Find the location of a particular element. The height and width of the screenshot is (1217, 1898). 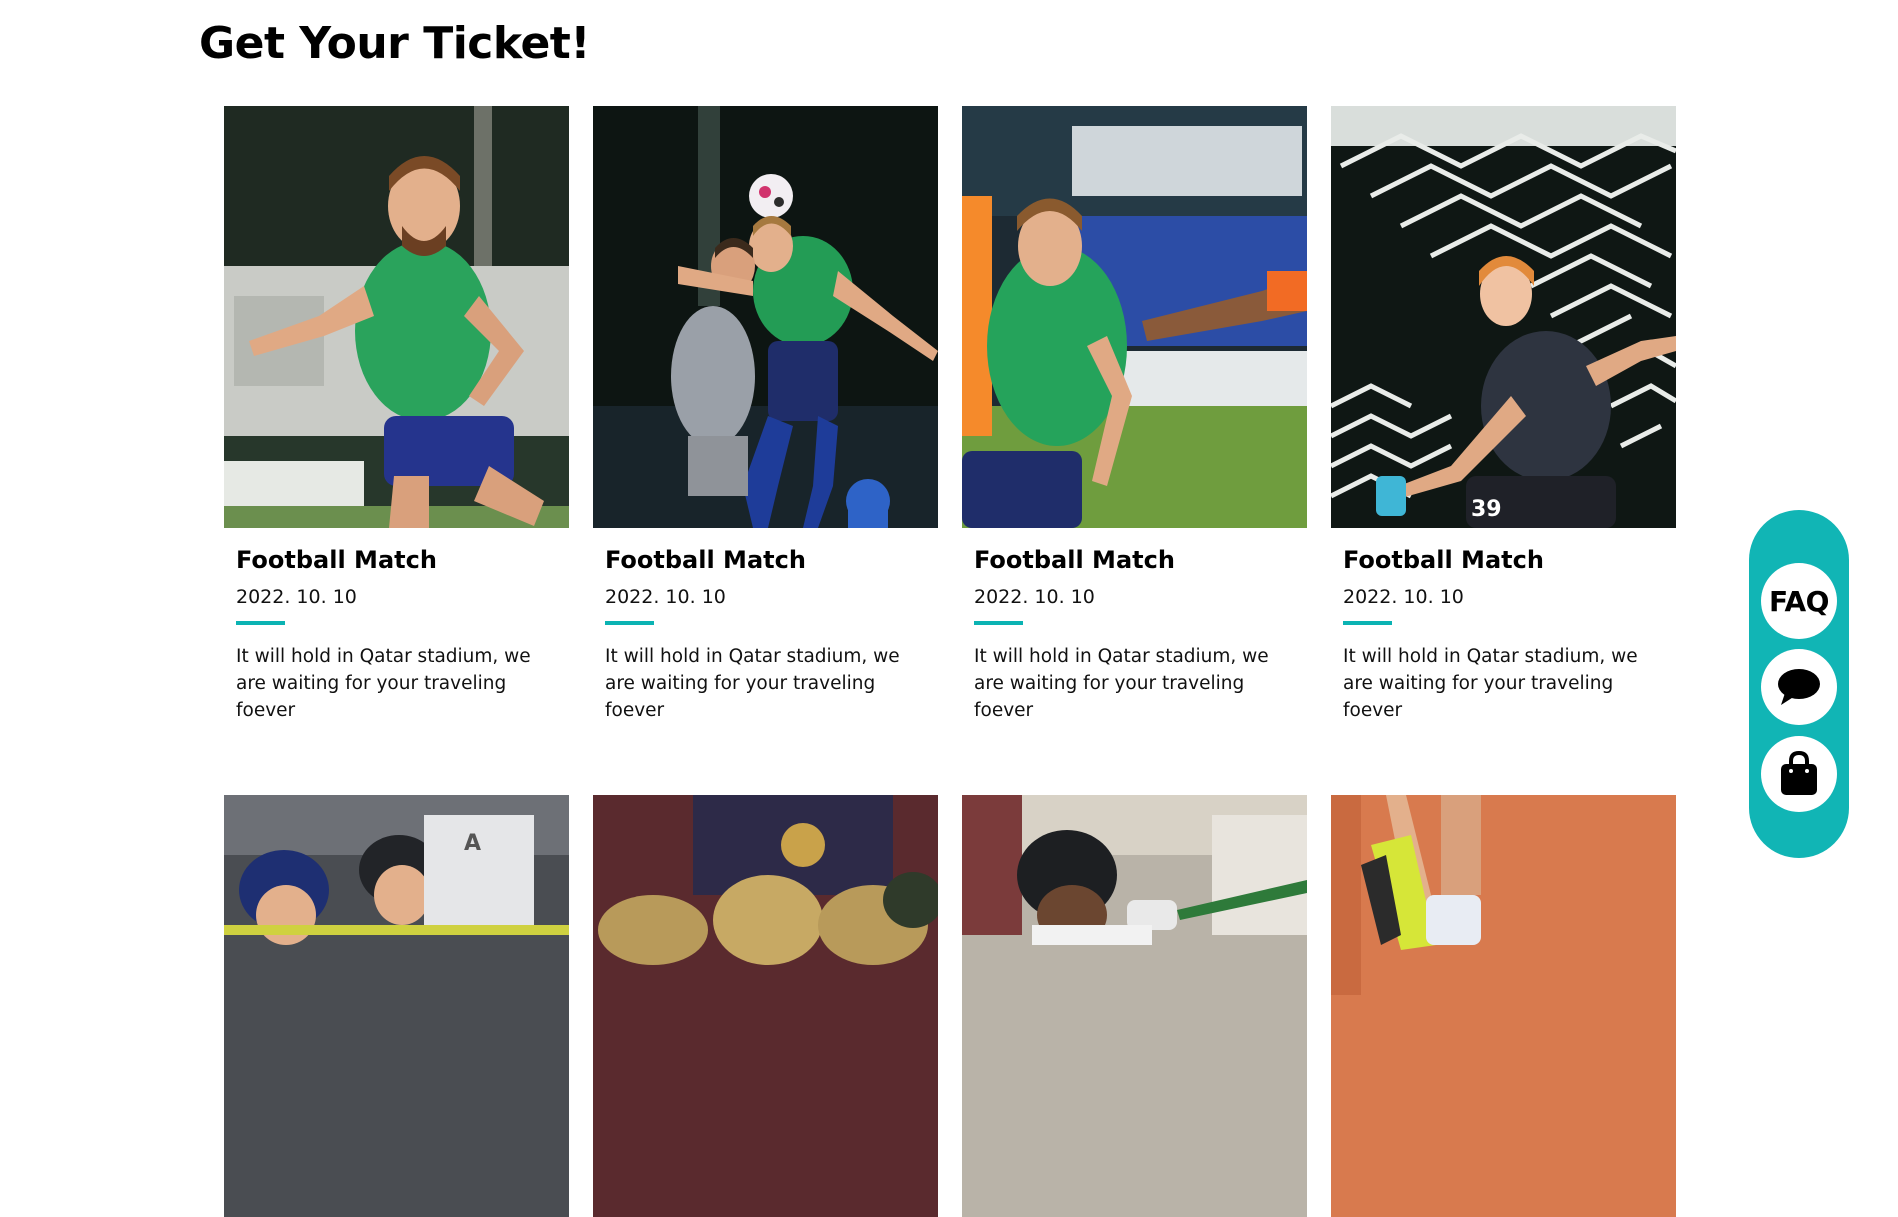

chat-button is located at coordinates (1799, 687).